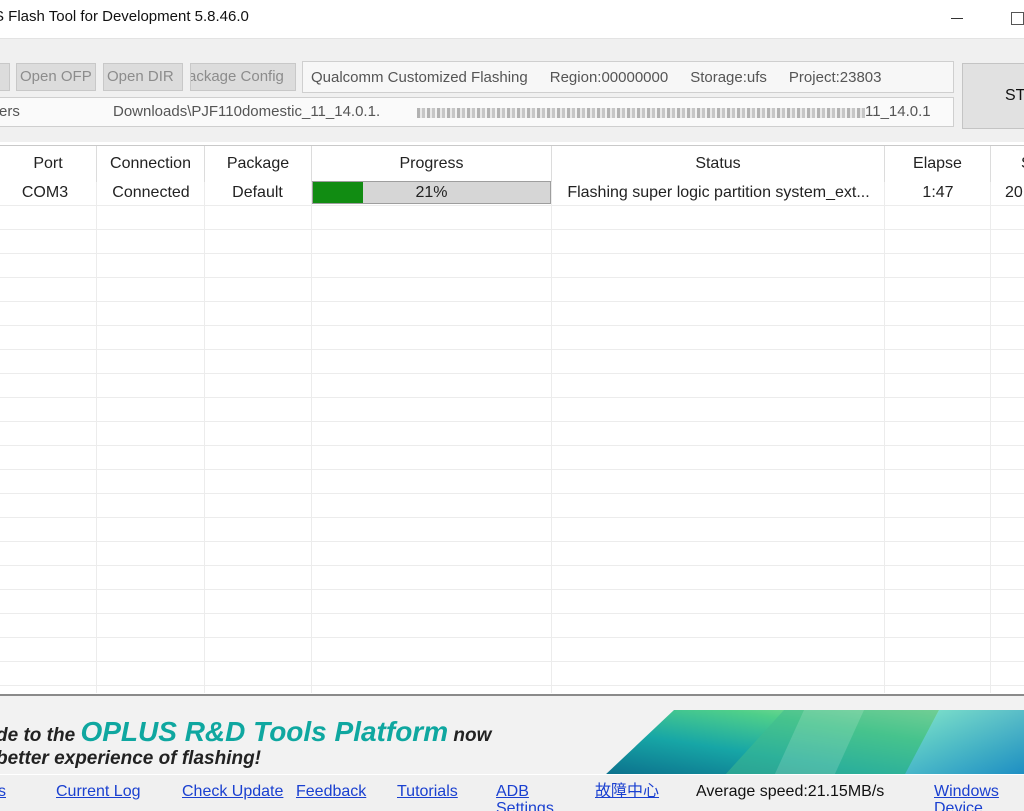  I want to click on window-title: S Flash Tool for Development 5.8.46.0, so click(124, 16).